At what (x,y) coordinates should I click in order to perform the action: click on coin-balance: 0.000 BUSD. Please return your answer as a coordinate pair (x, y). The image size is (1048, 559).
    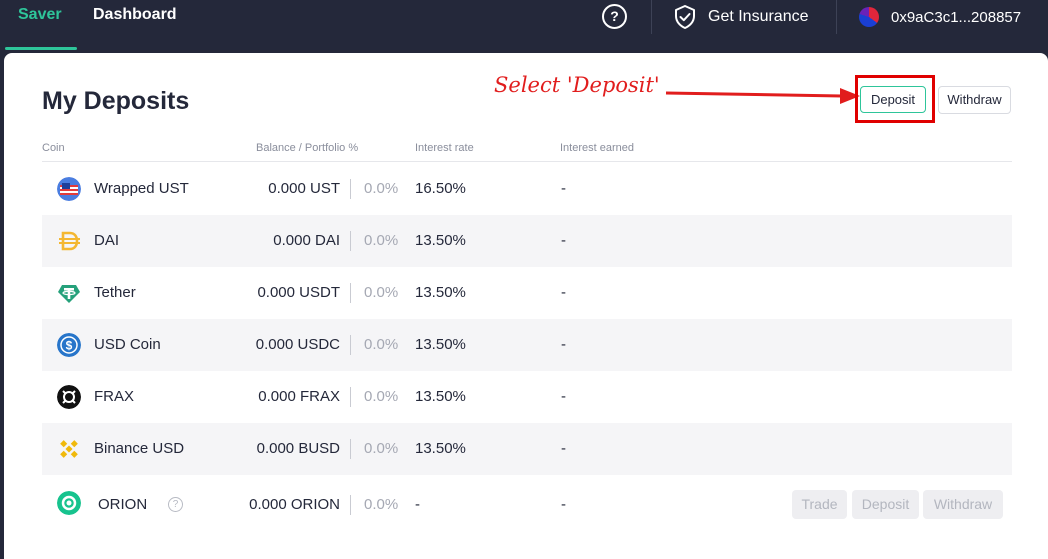
    Looking at the image, I should click on (298, 448).